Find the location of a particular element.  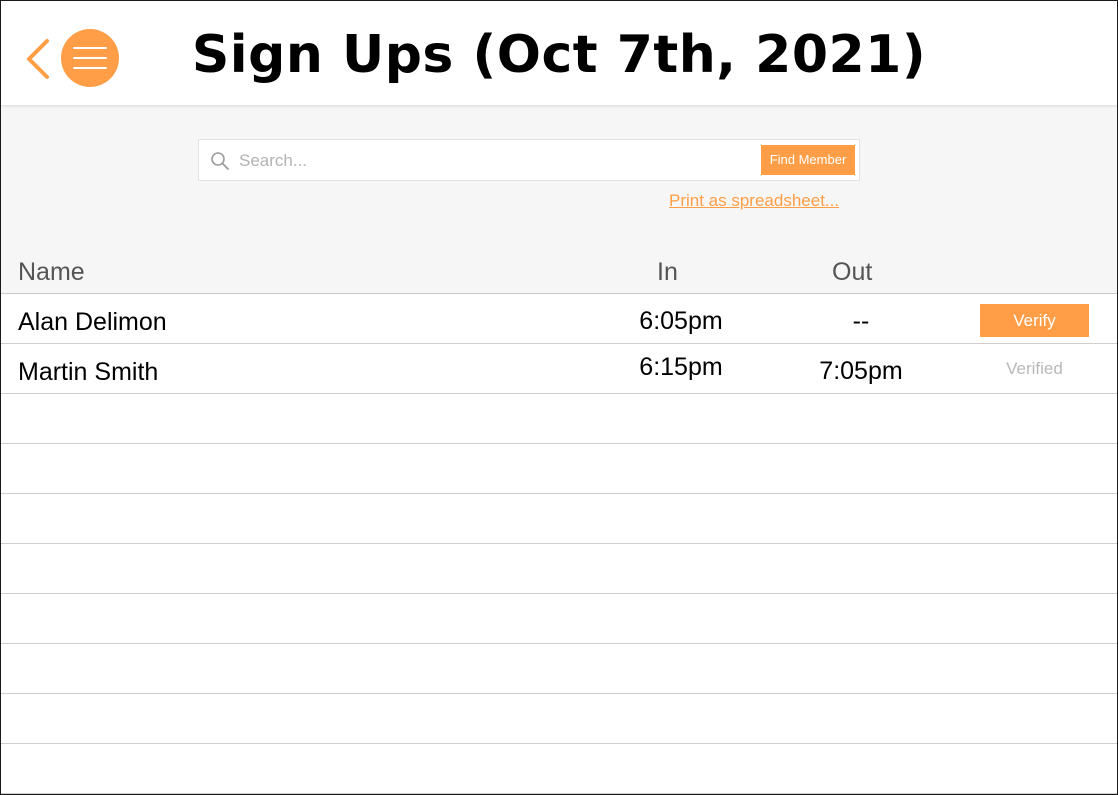

header: Sign Ups (Oct 7th, 2021) is located at coordinates (559, 53).